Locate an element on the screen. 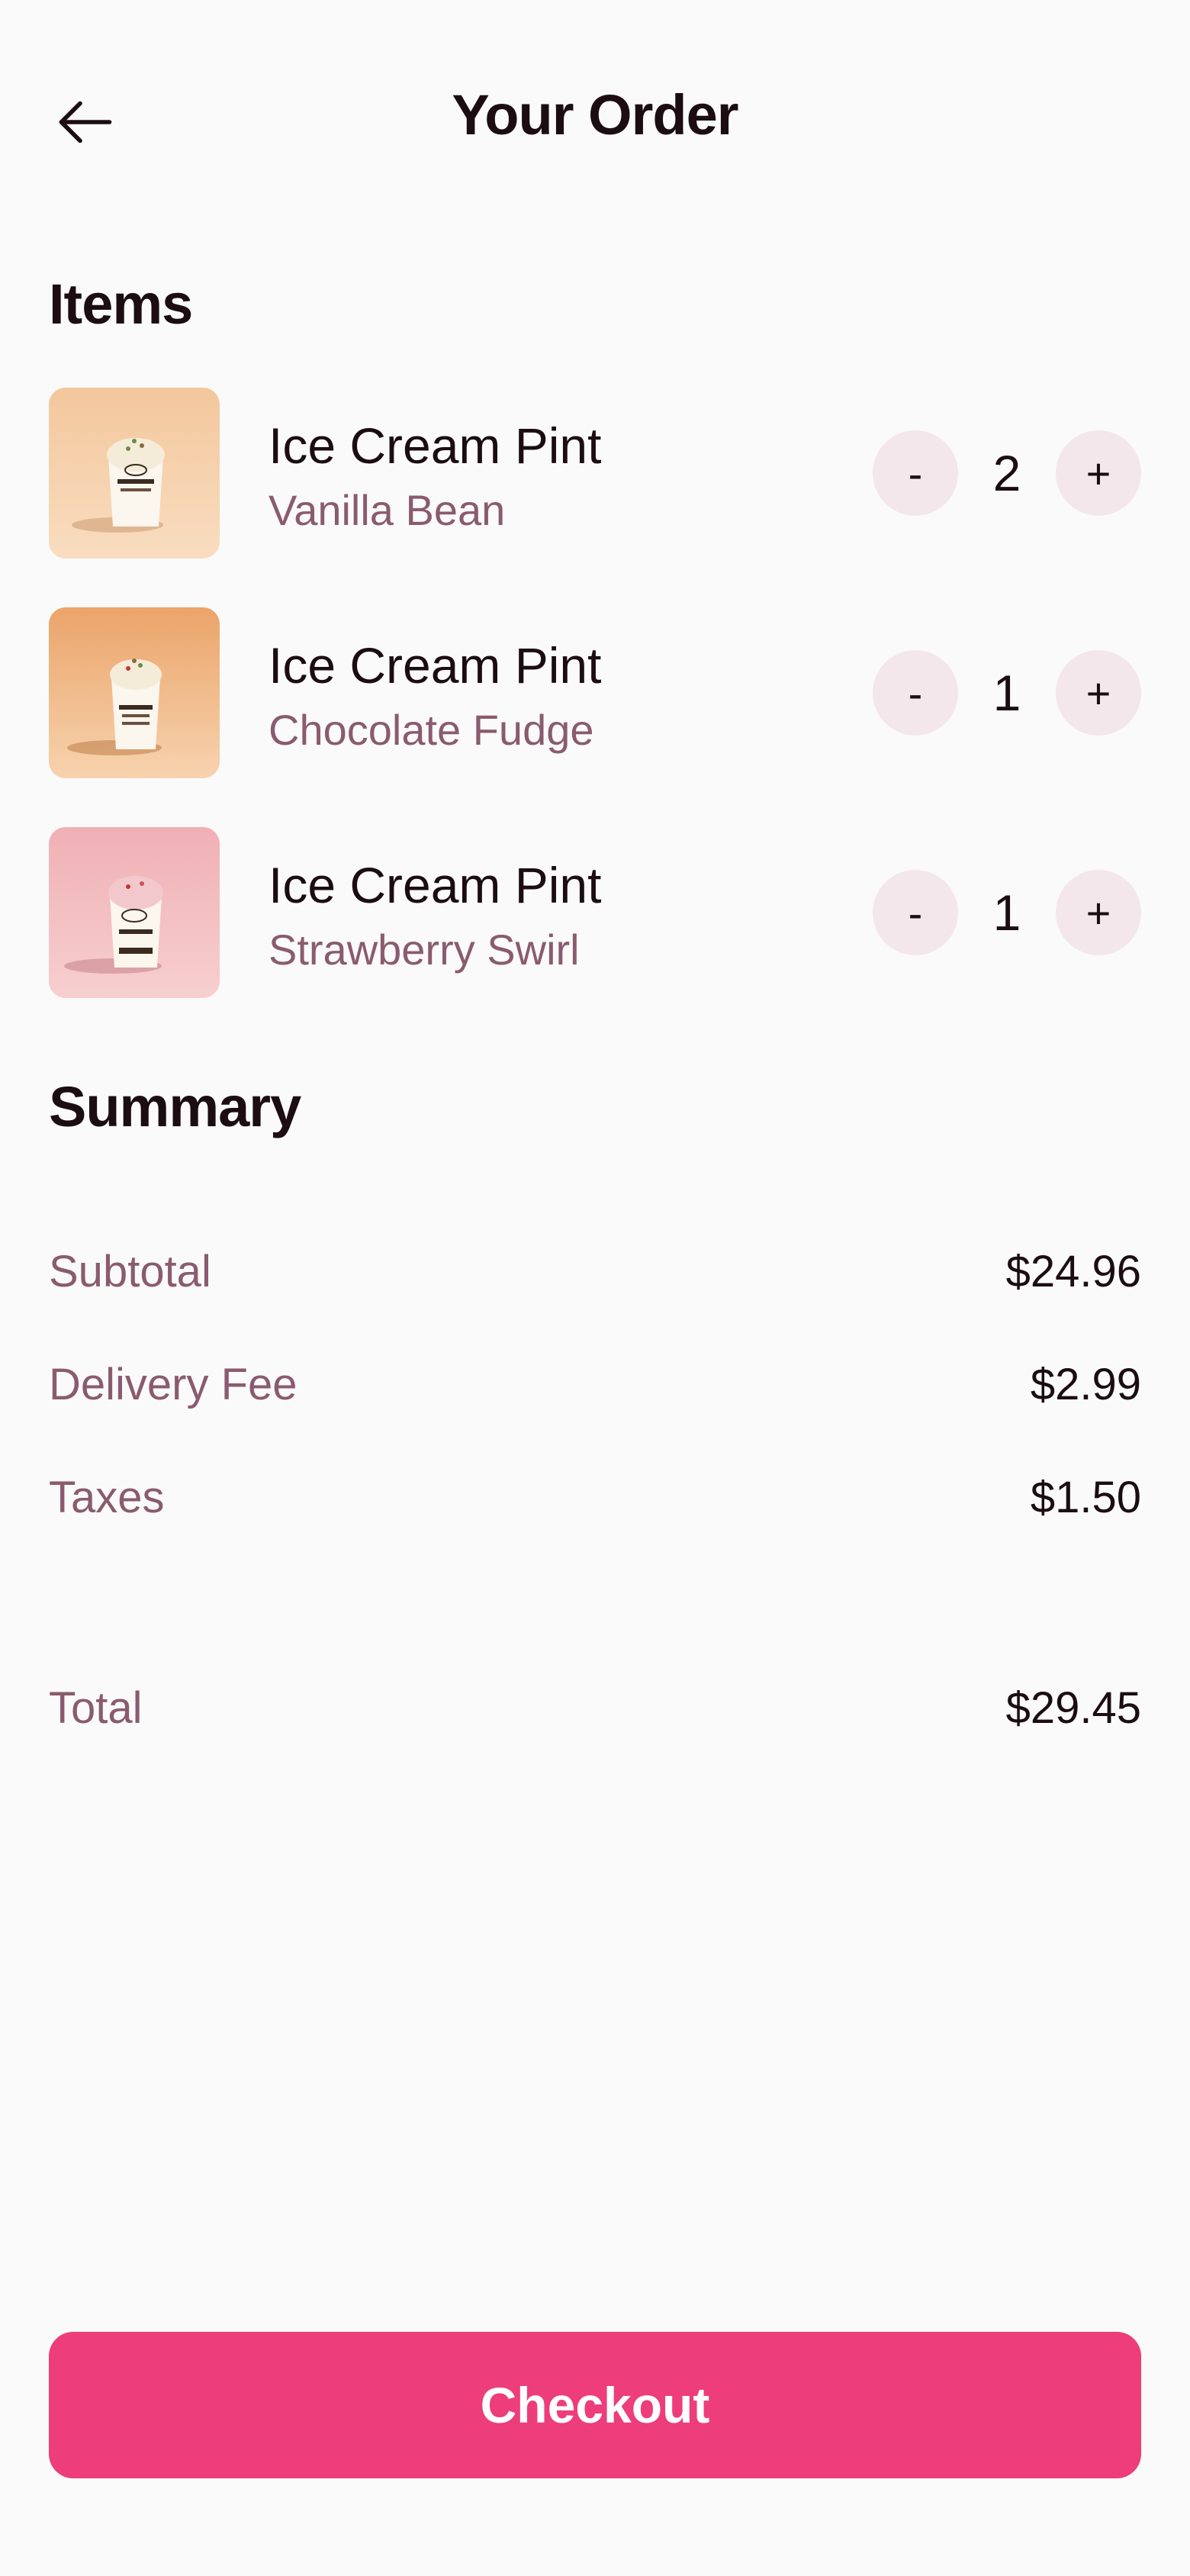 Image resolution: width=1190 pixels, height=2576 pixels. summary-heading: Summary is located at coordinates (175, 1106).